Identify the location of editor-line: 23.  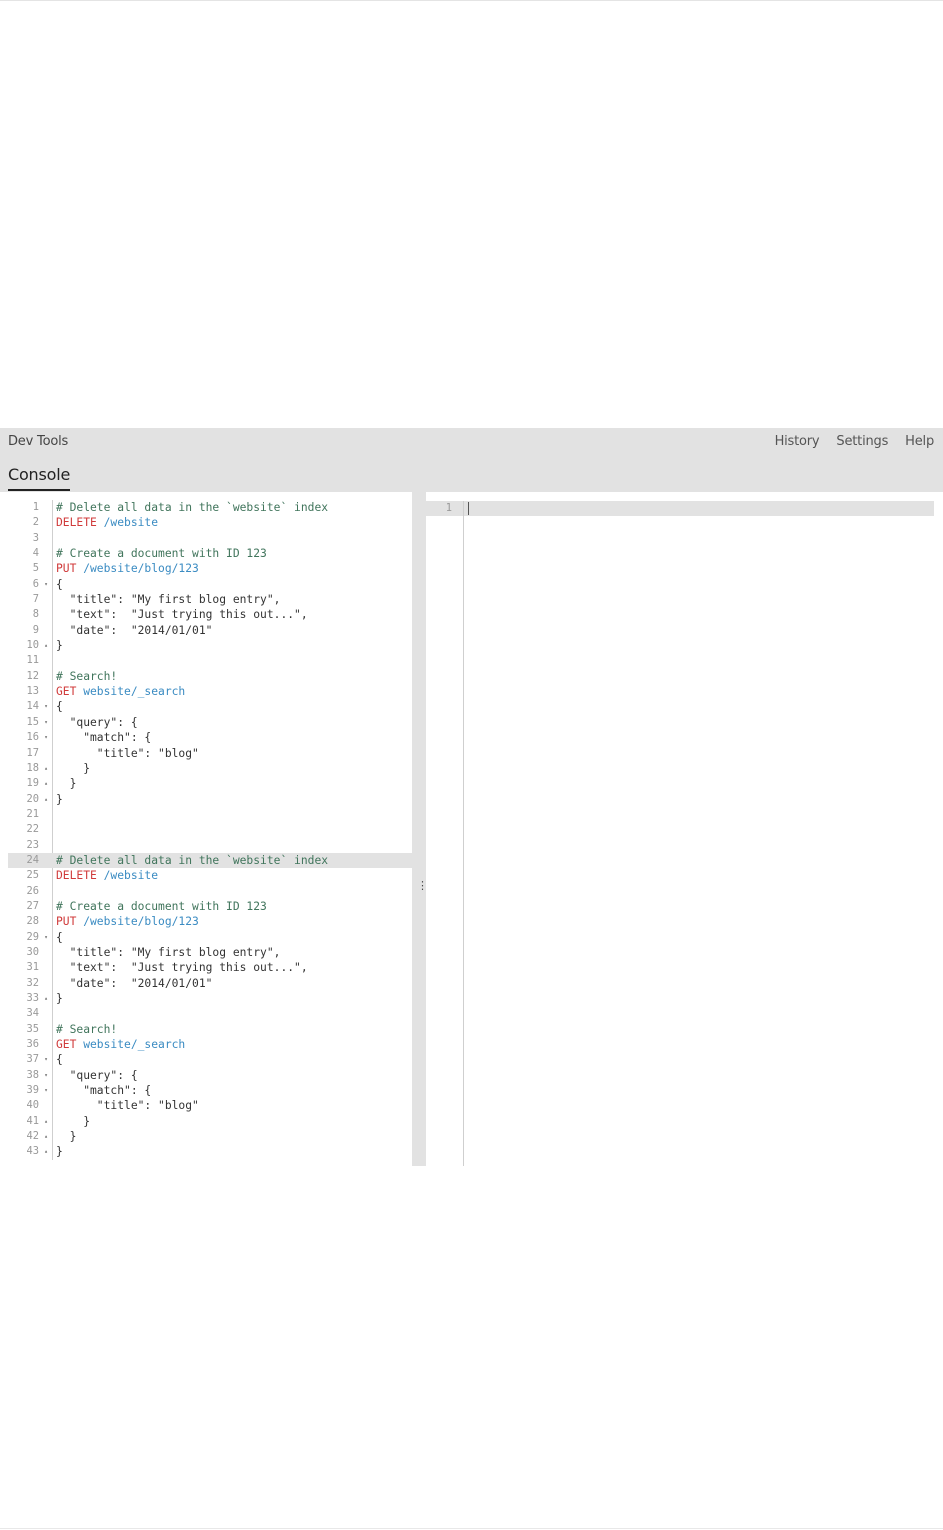
(210, 845).